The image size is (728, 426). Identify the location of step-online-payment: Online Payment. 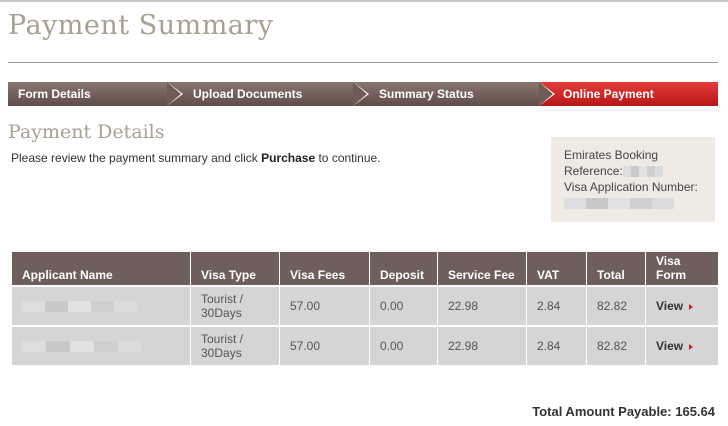
(628, 94).